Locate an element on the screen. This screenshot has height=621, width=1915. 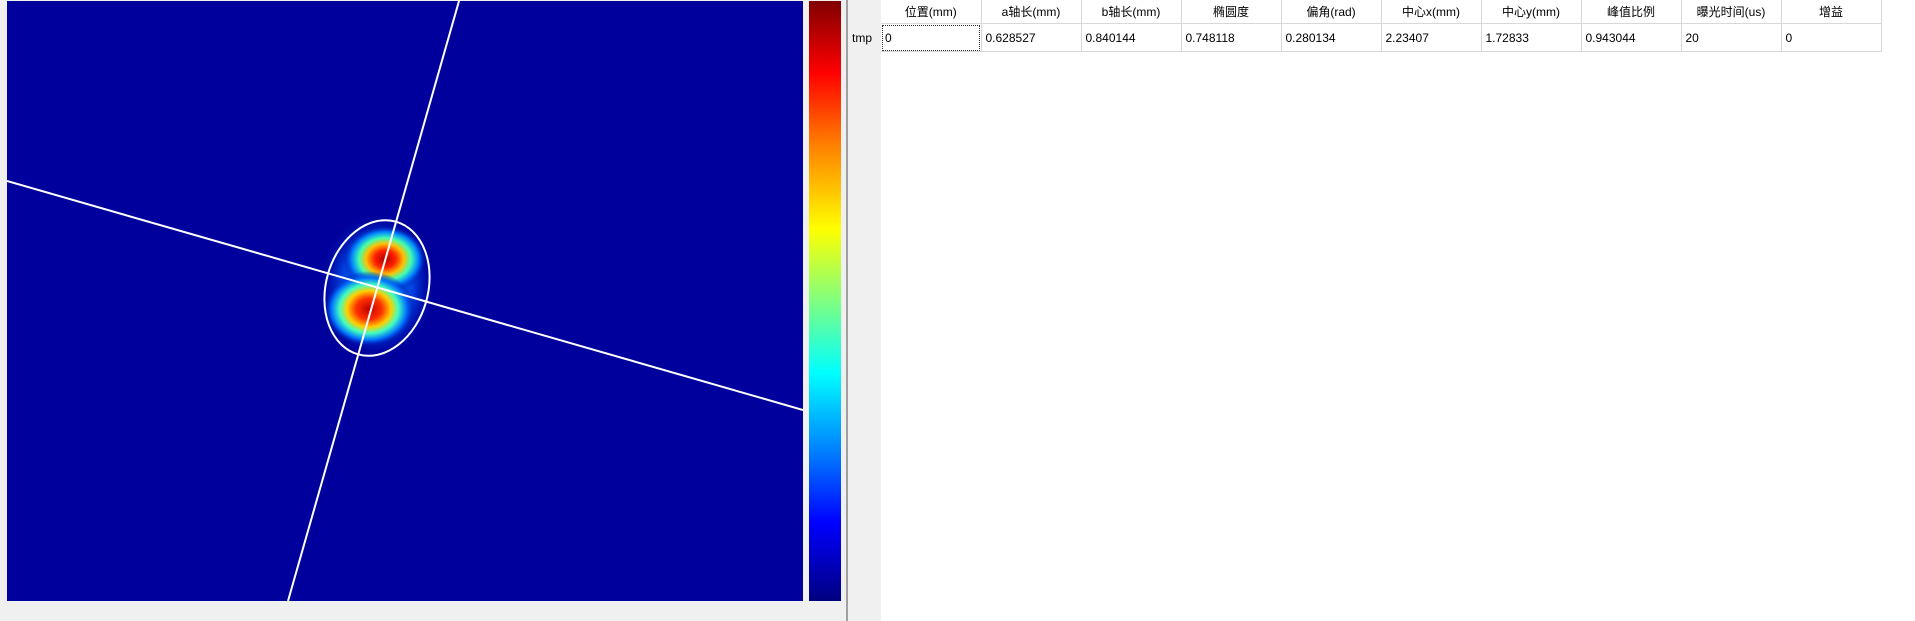
row-header-column is located at coordinates (864, 310).